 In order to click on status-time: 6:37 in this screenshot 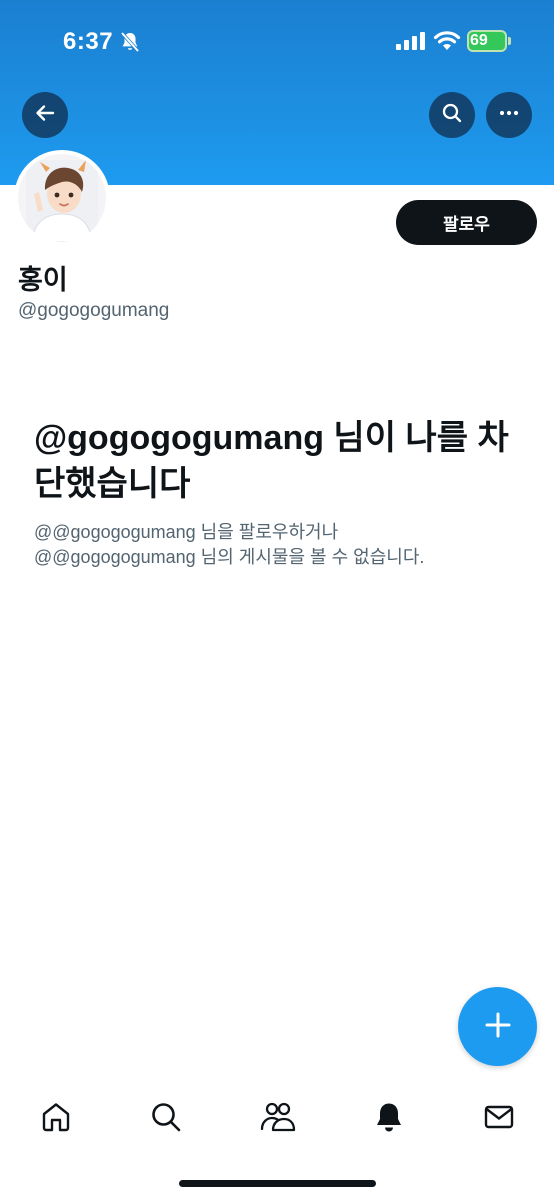, I will do `click(88, 41)`.